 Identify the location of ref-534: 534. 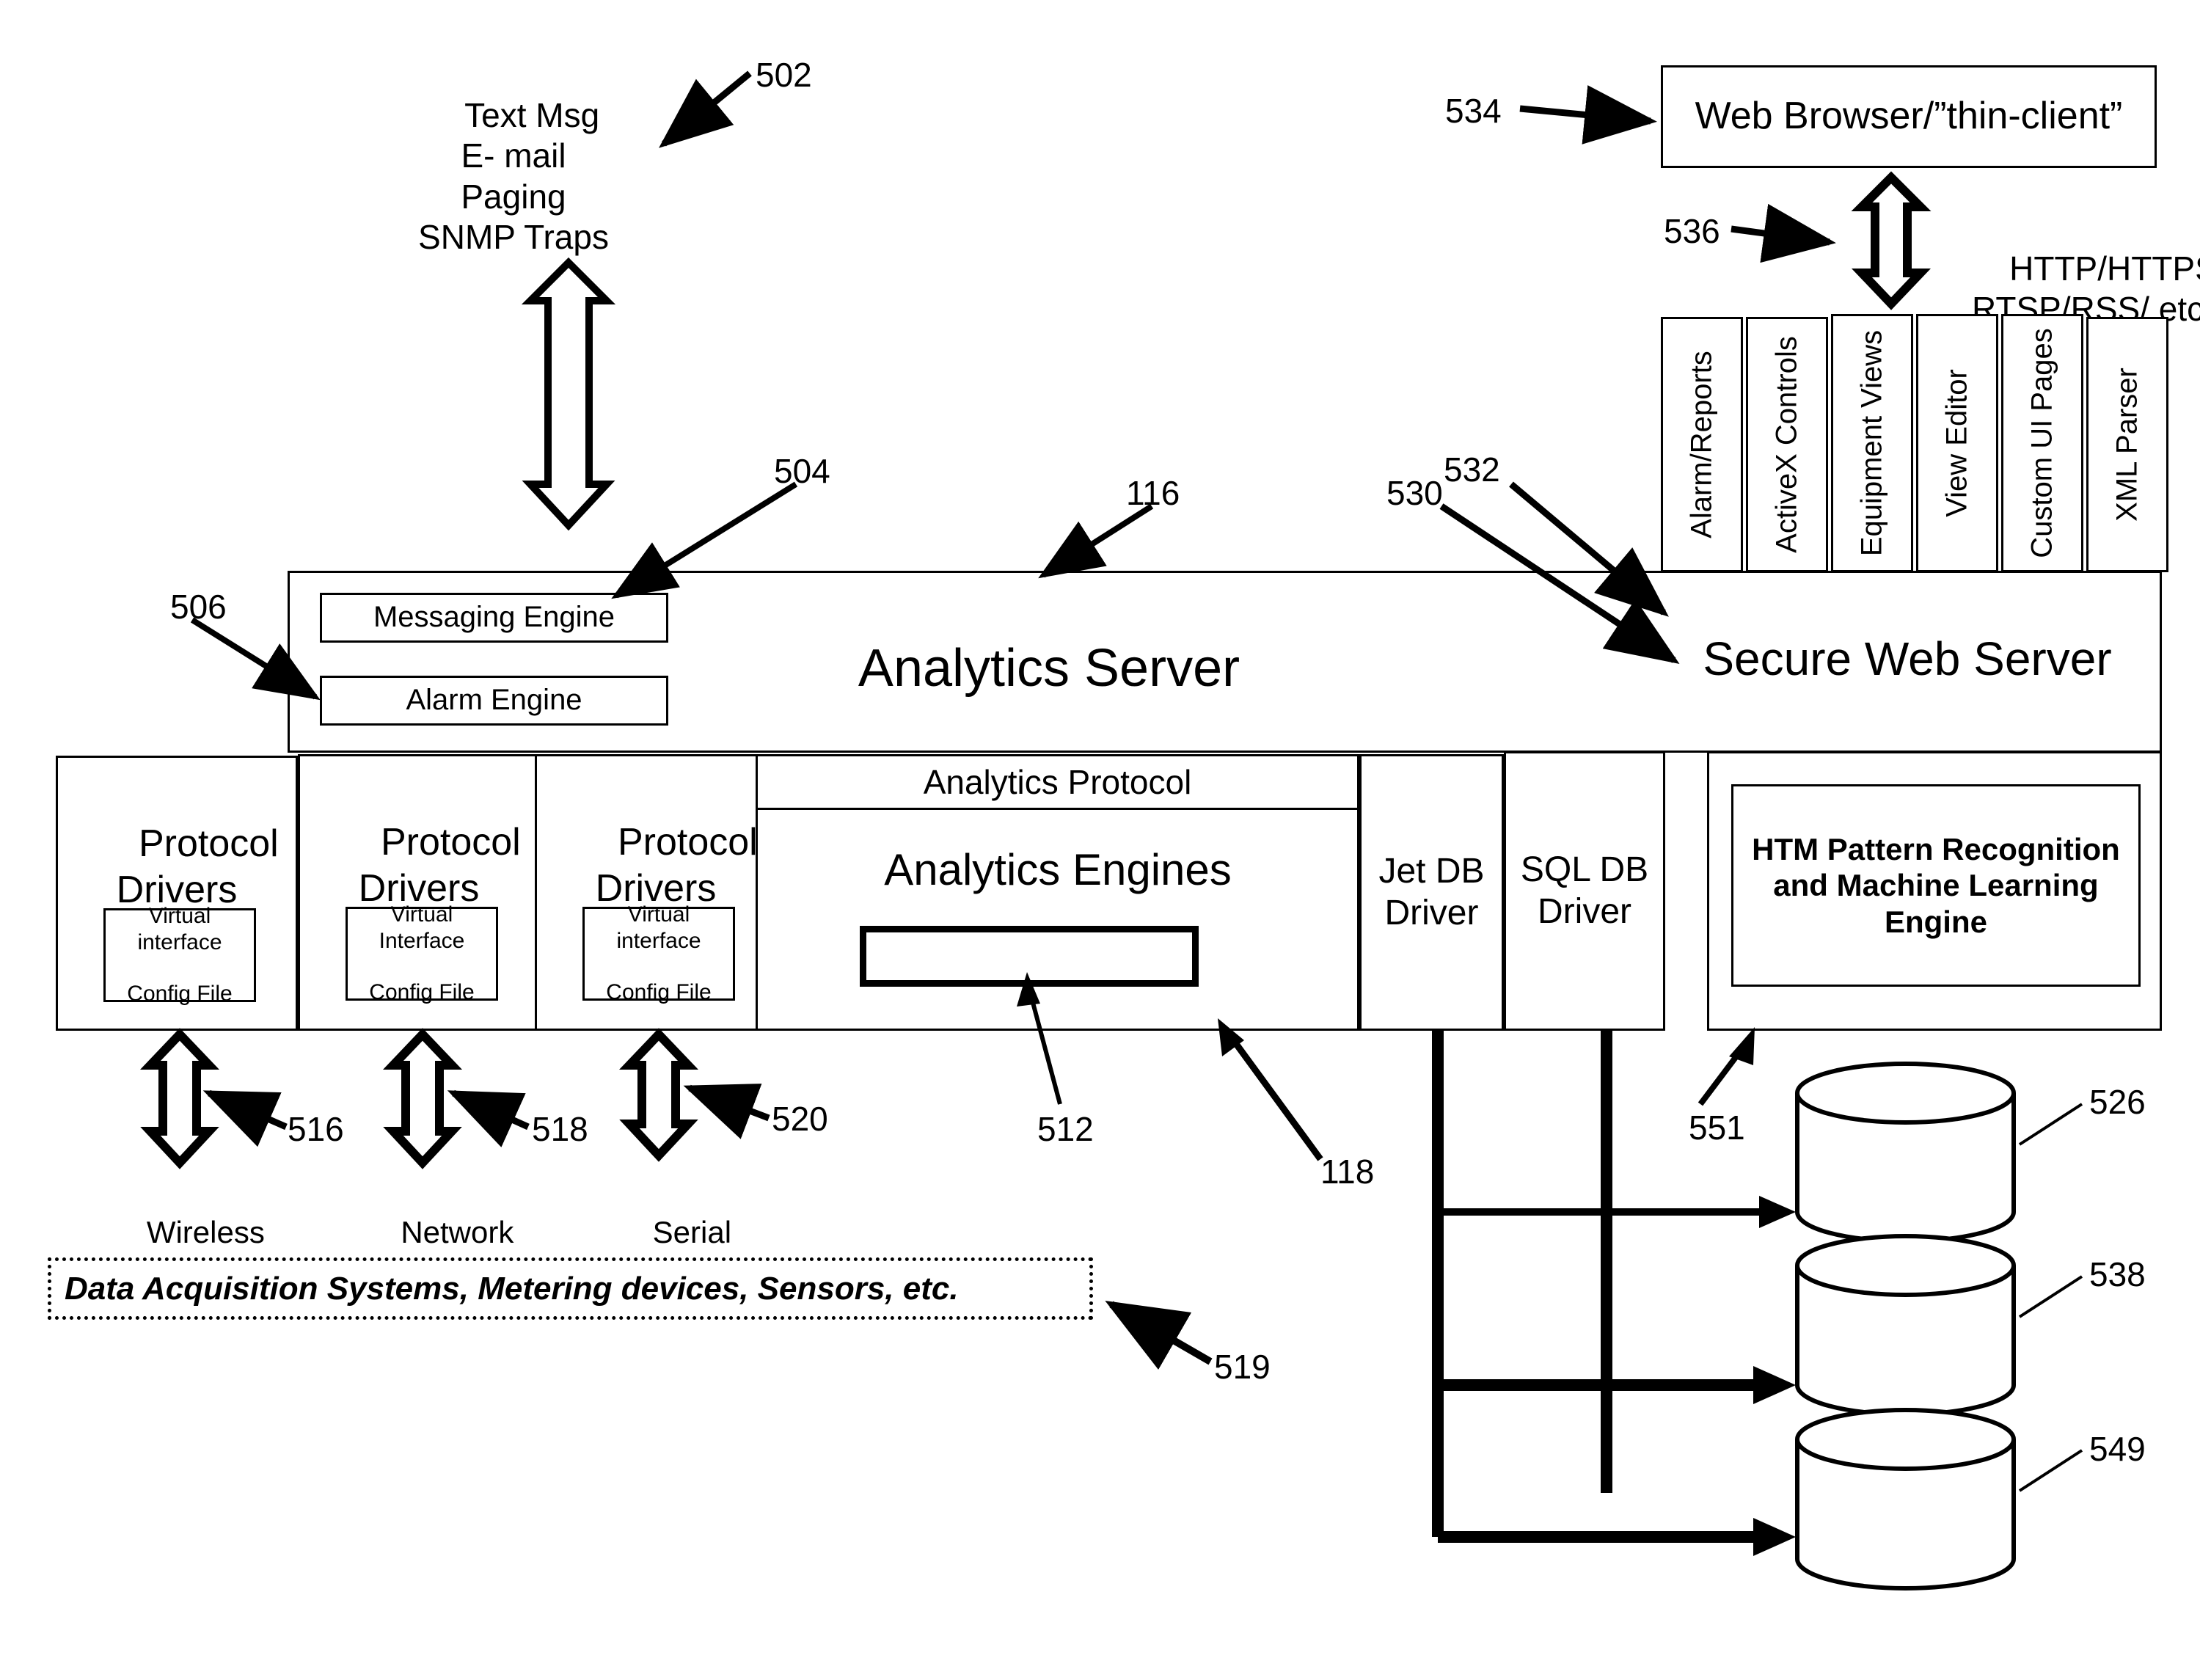
(1473, 111).